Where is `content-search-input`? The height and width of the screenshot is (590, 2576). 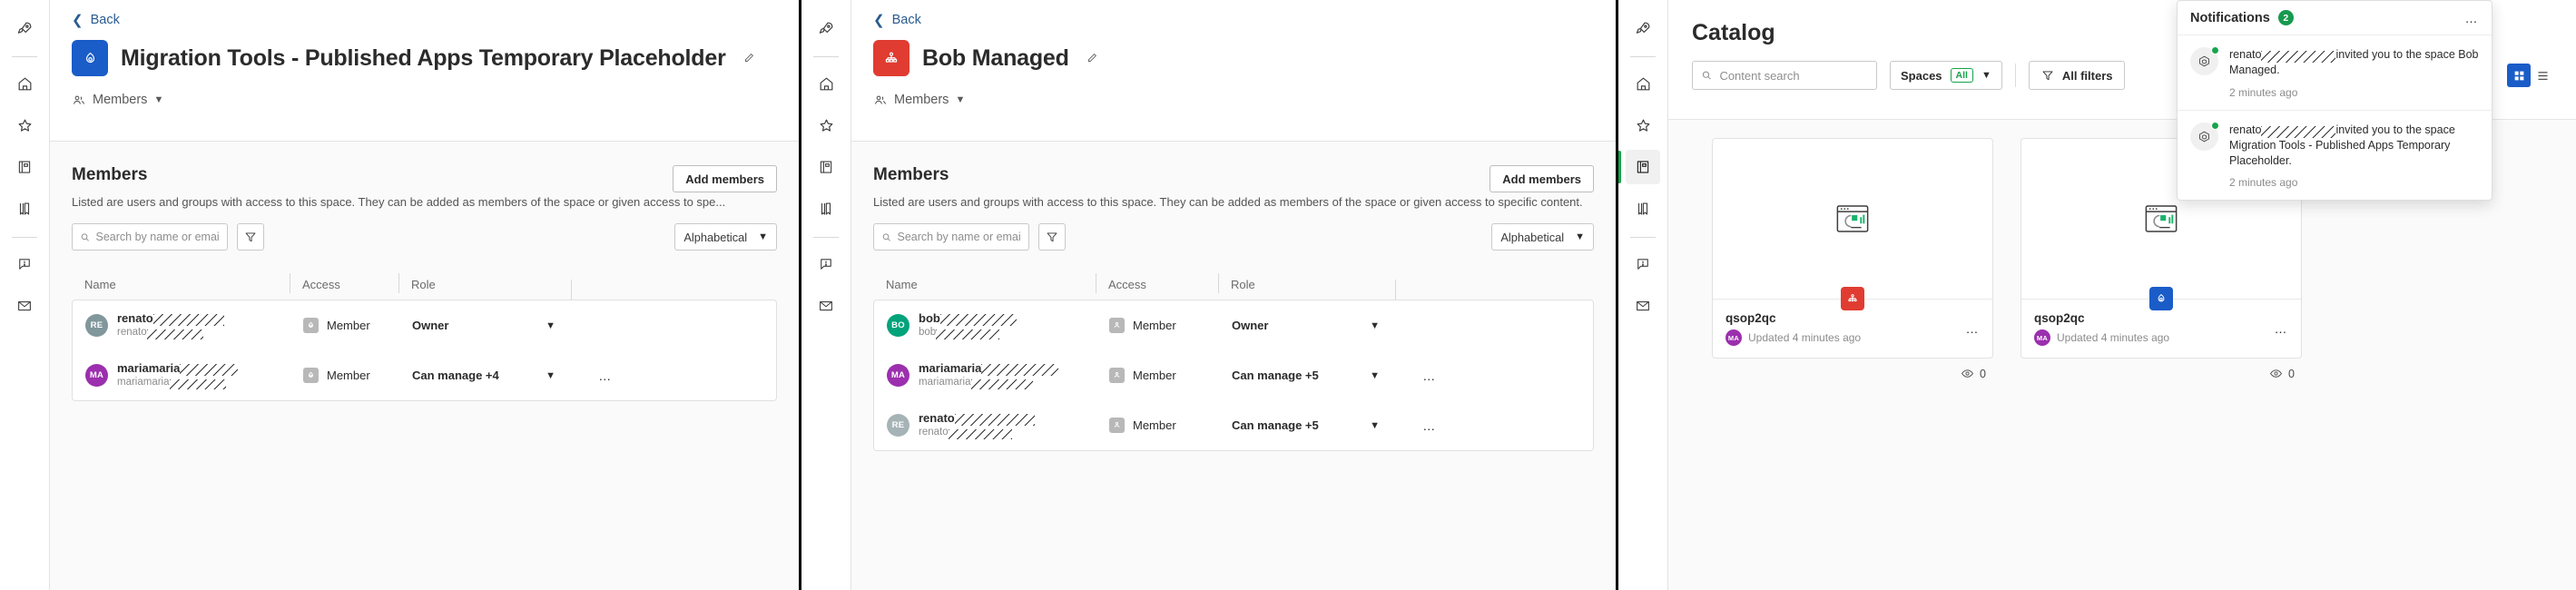 content-search-input is located at coordinates (1793, 75).